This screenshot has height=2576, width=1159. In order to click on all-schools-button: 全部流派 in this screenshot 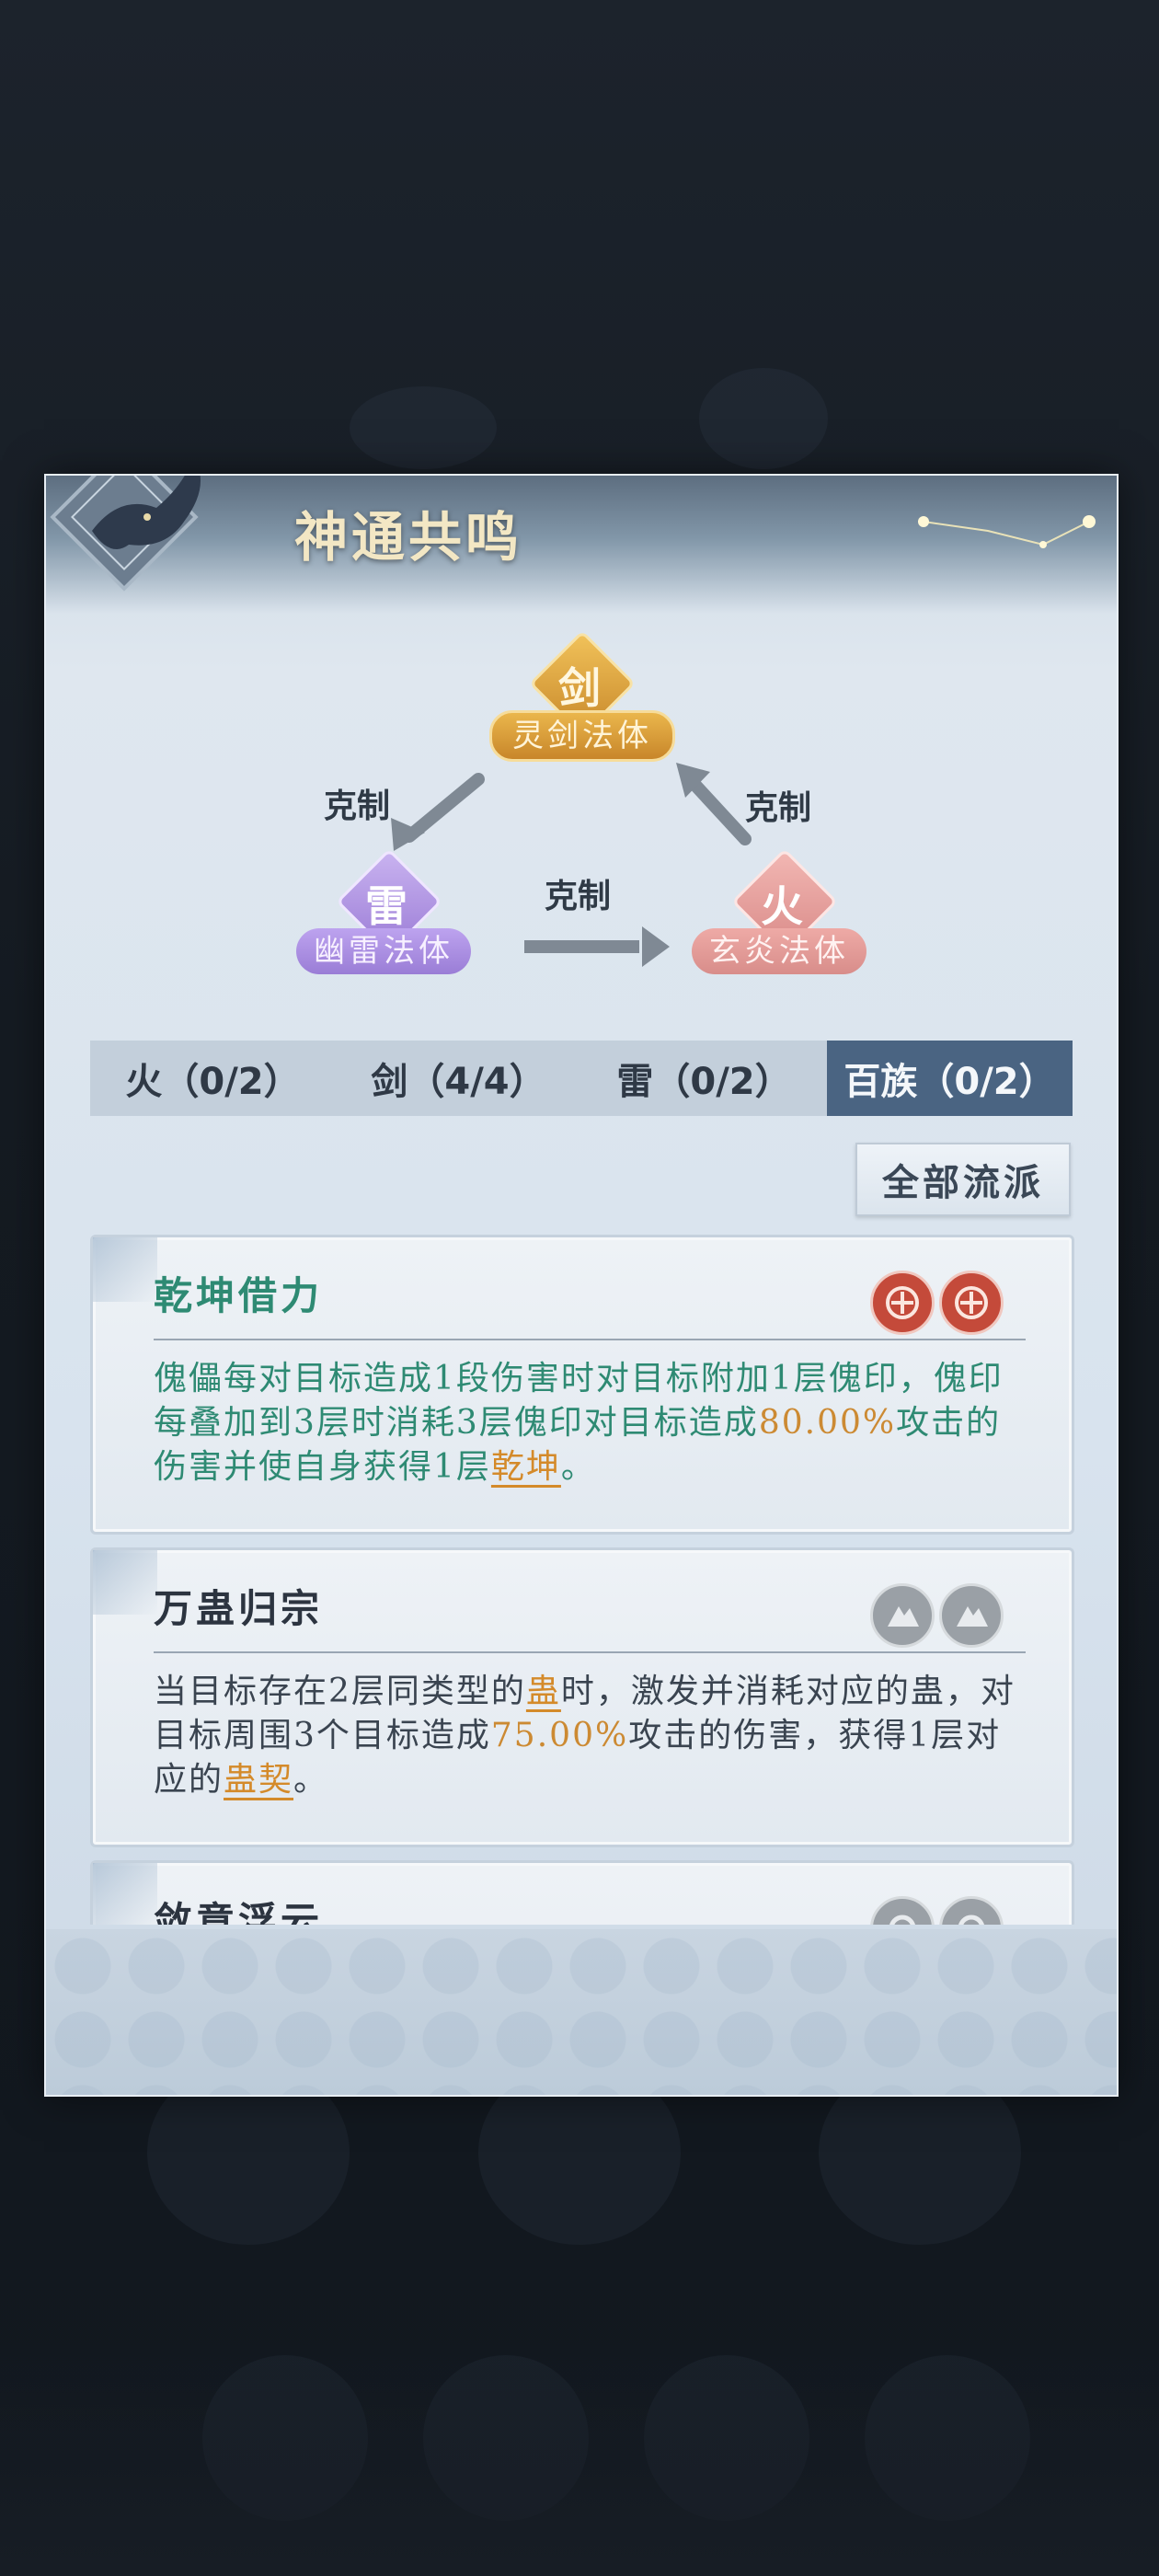, I will do `click(963, 1179)`.